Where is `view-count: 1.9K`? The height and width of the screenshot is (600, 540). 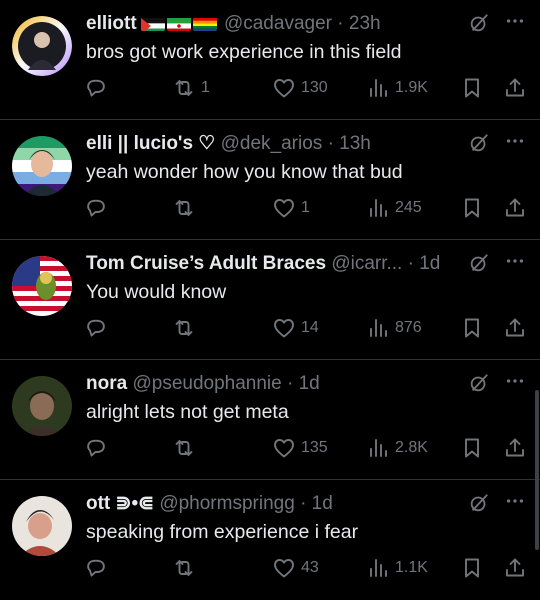 view-count: 1.9K is located at coordinates (411, 87).